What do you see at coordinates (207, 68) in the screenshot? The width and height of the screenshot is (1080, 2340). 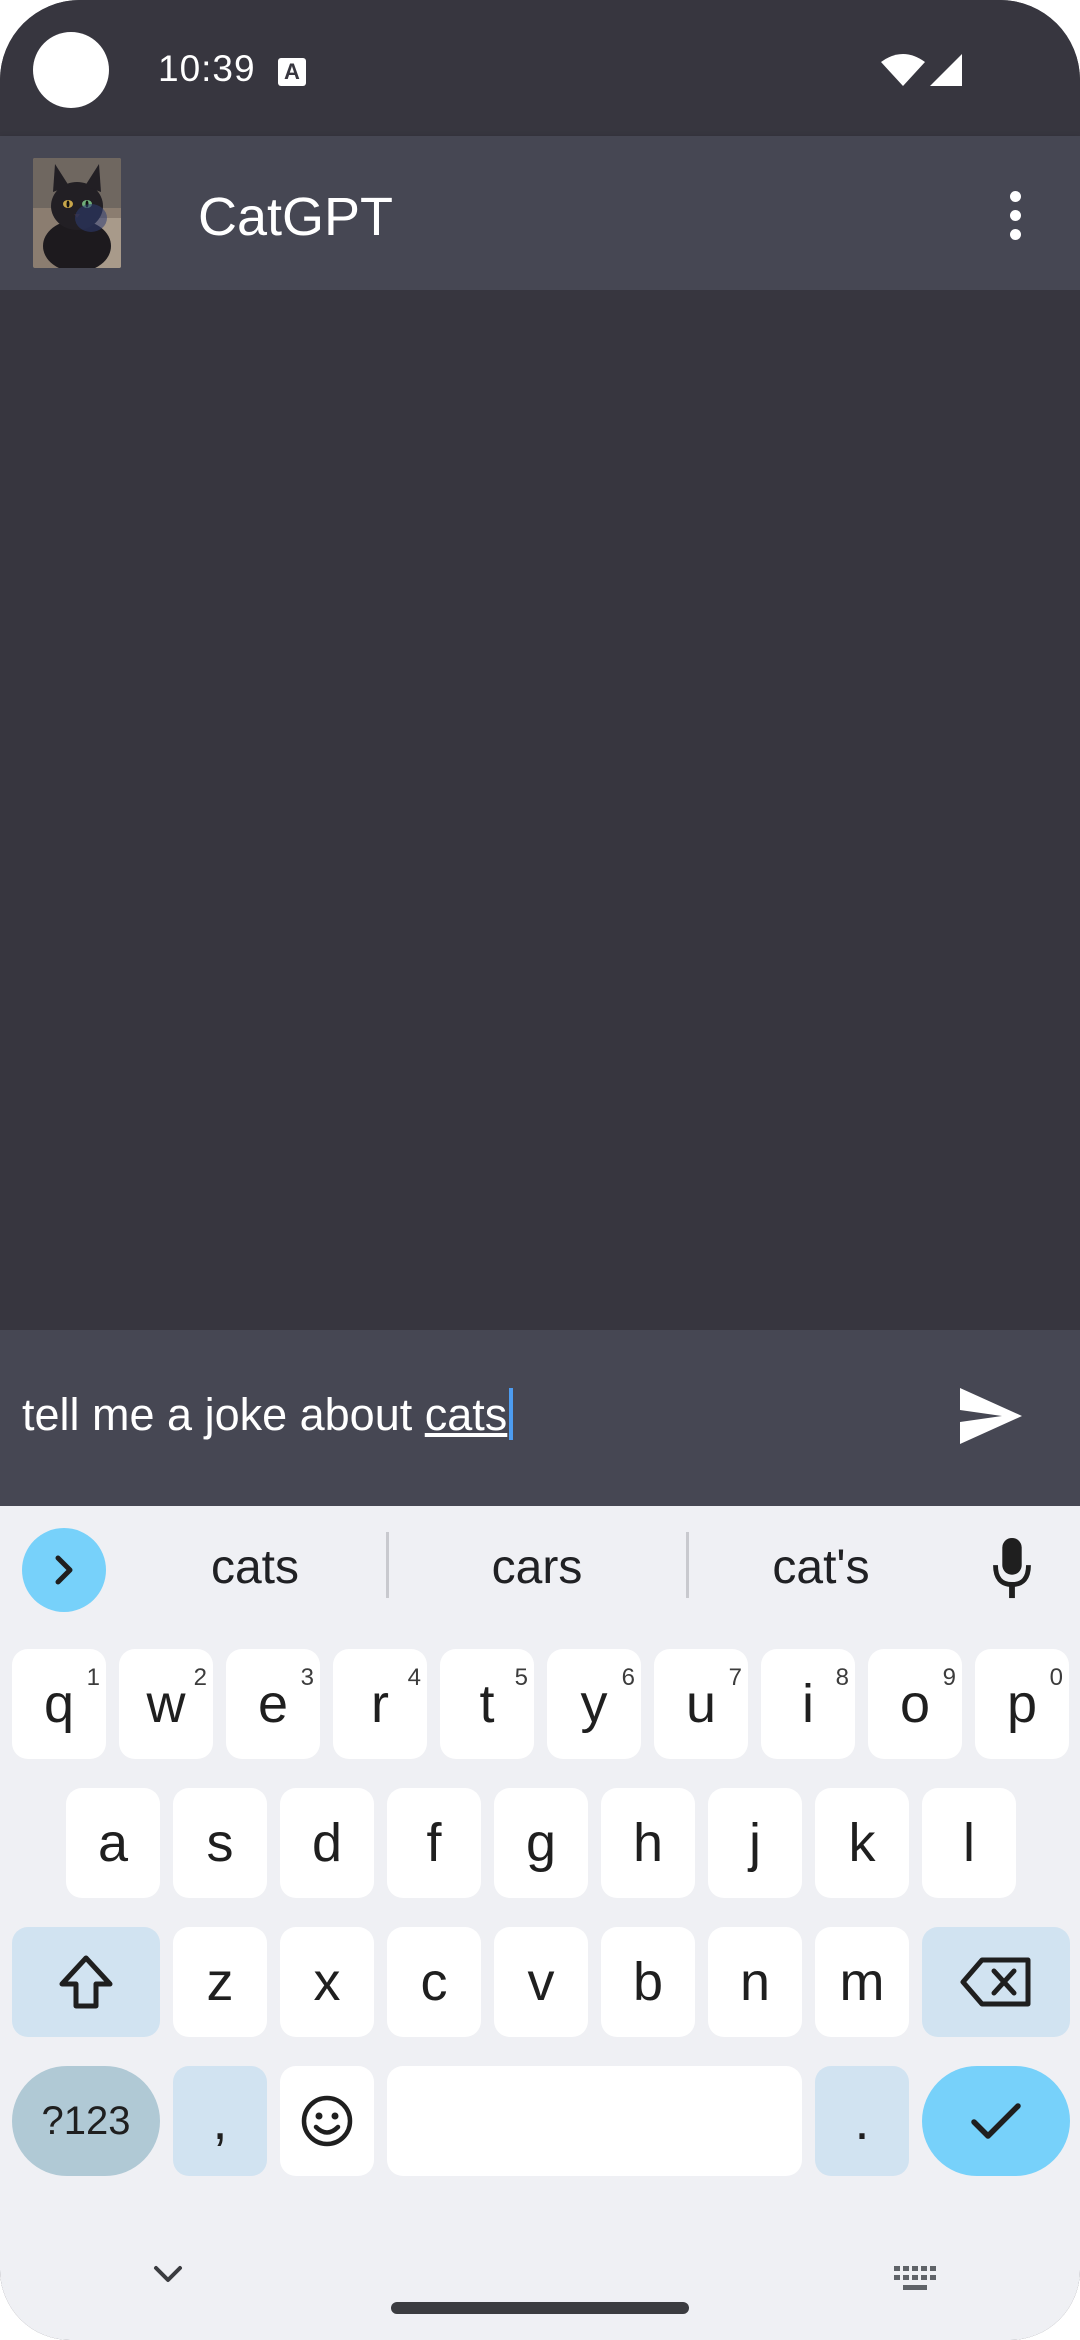 I see `status-time: 10:39` at bounding box center [207, 68].